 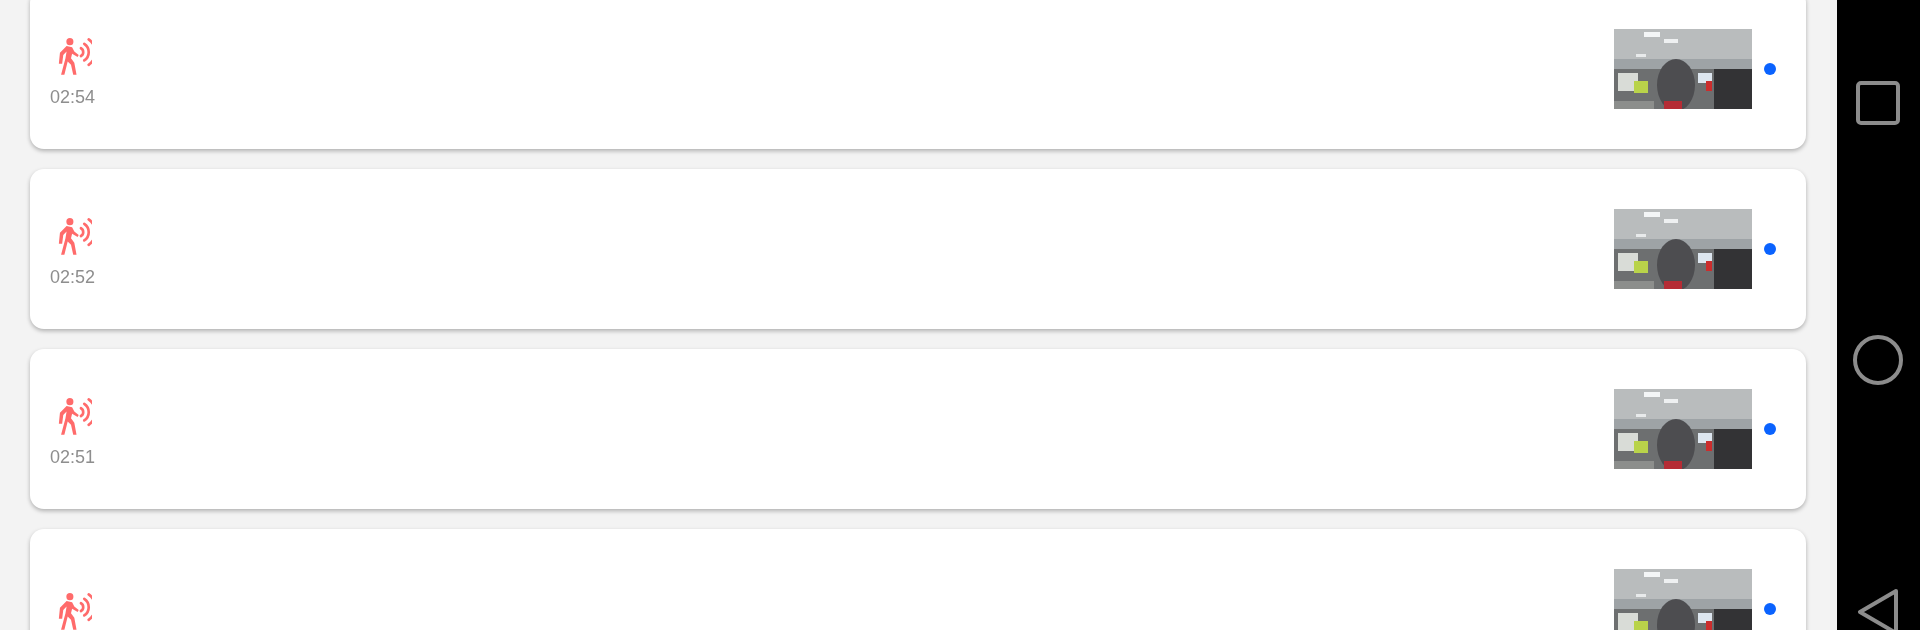 What do you see at coordinates (73, 97) in the screenshot?
I see `event-time: 02:54` at bounding box center [73, 97].